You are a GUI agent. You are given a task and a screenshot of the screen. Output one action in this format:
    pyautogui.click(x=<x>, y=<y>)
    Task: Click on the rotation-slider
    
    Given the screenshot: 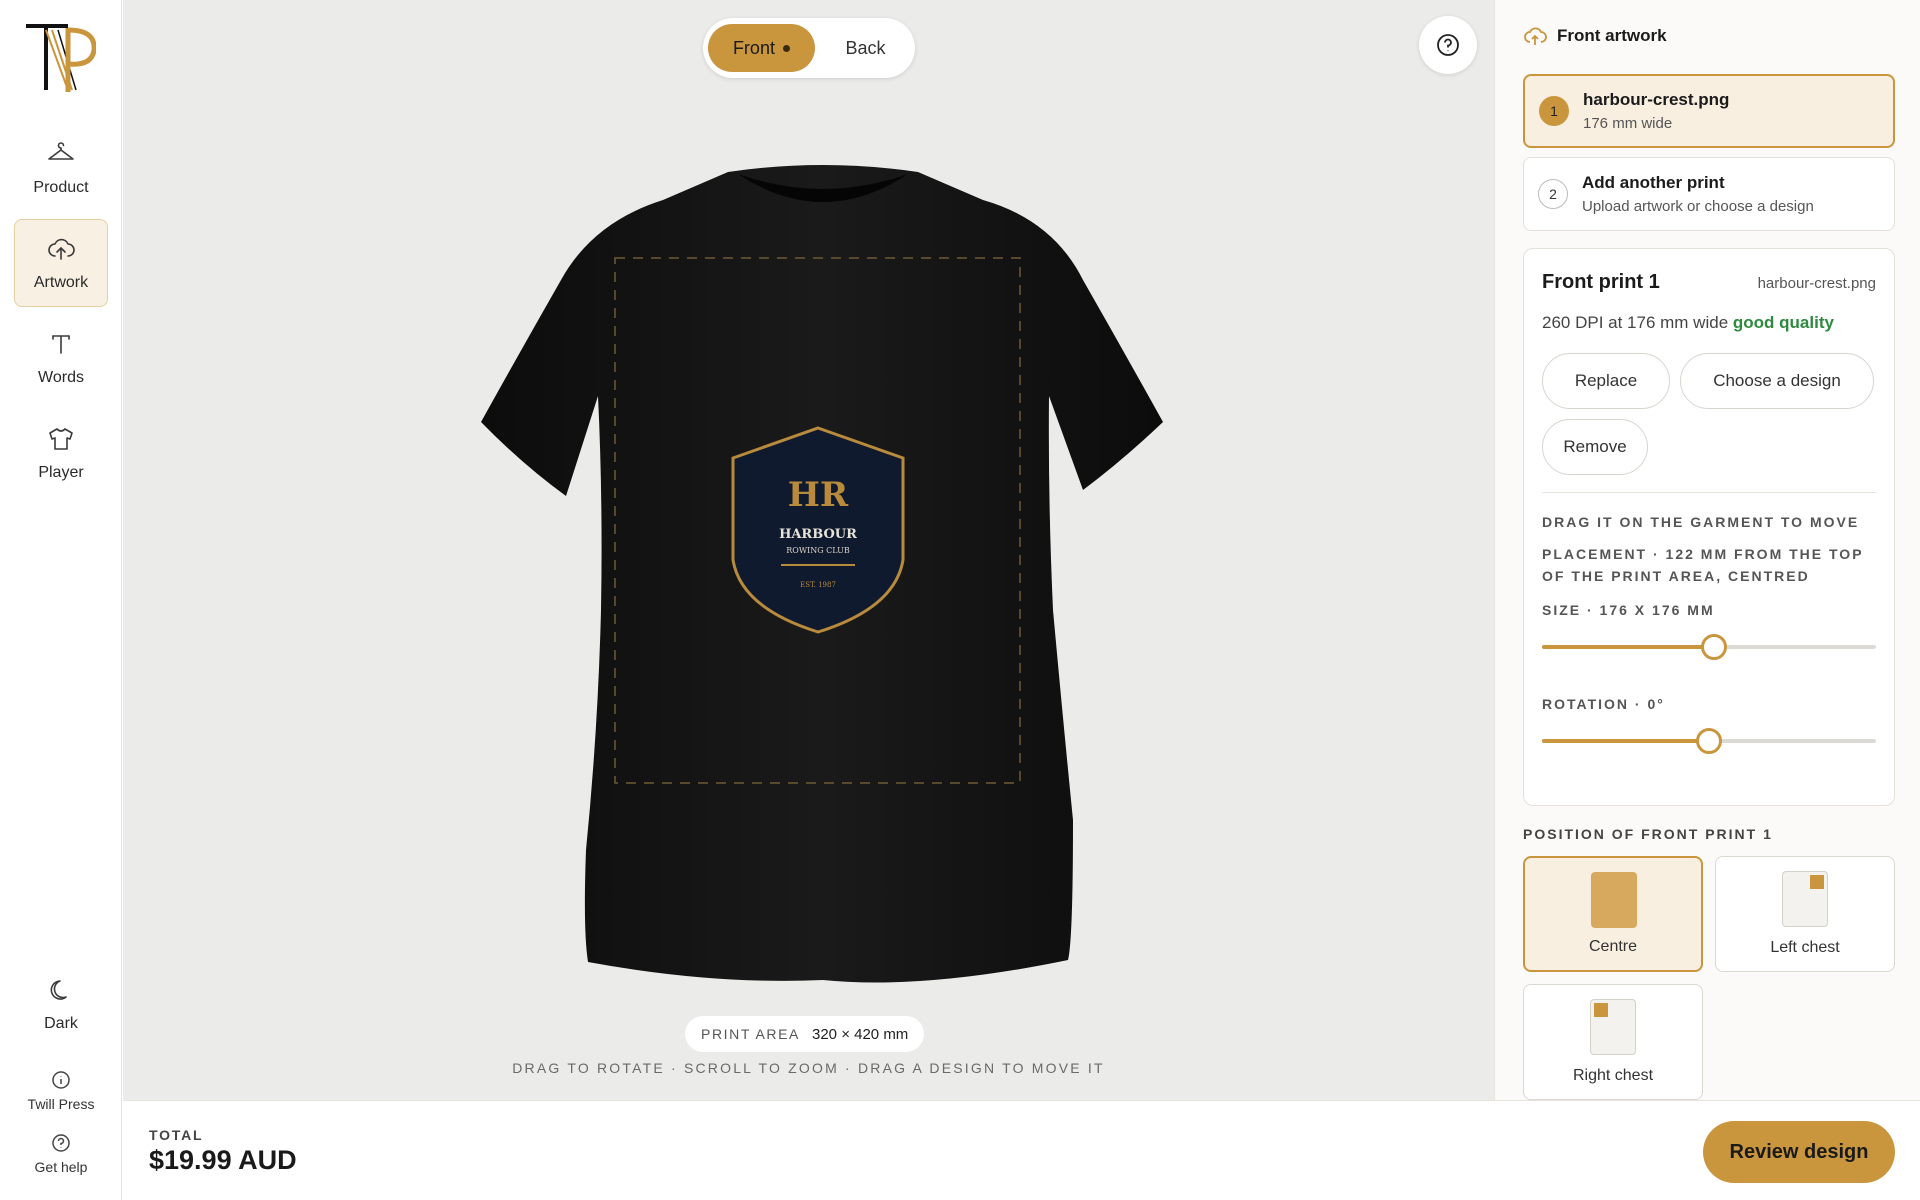 What is the action you would take?
    pyautogui.click(x=1709, y=741)
    